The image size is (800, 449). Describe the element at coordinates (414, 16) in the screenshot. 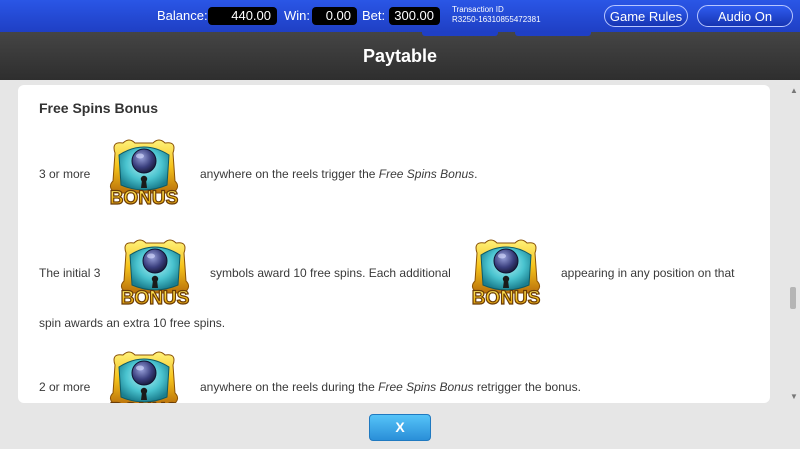

I see `bet-value: 300.00` at that location.